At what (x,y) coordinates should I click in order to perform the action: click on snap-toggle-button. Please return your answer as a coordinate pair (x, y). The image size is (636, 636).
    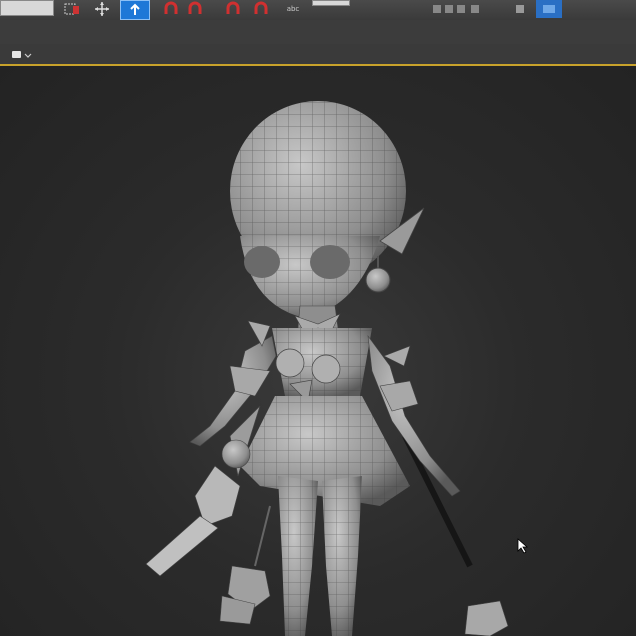
    Looking at the image, I should click on (171, 9).